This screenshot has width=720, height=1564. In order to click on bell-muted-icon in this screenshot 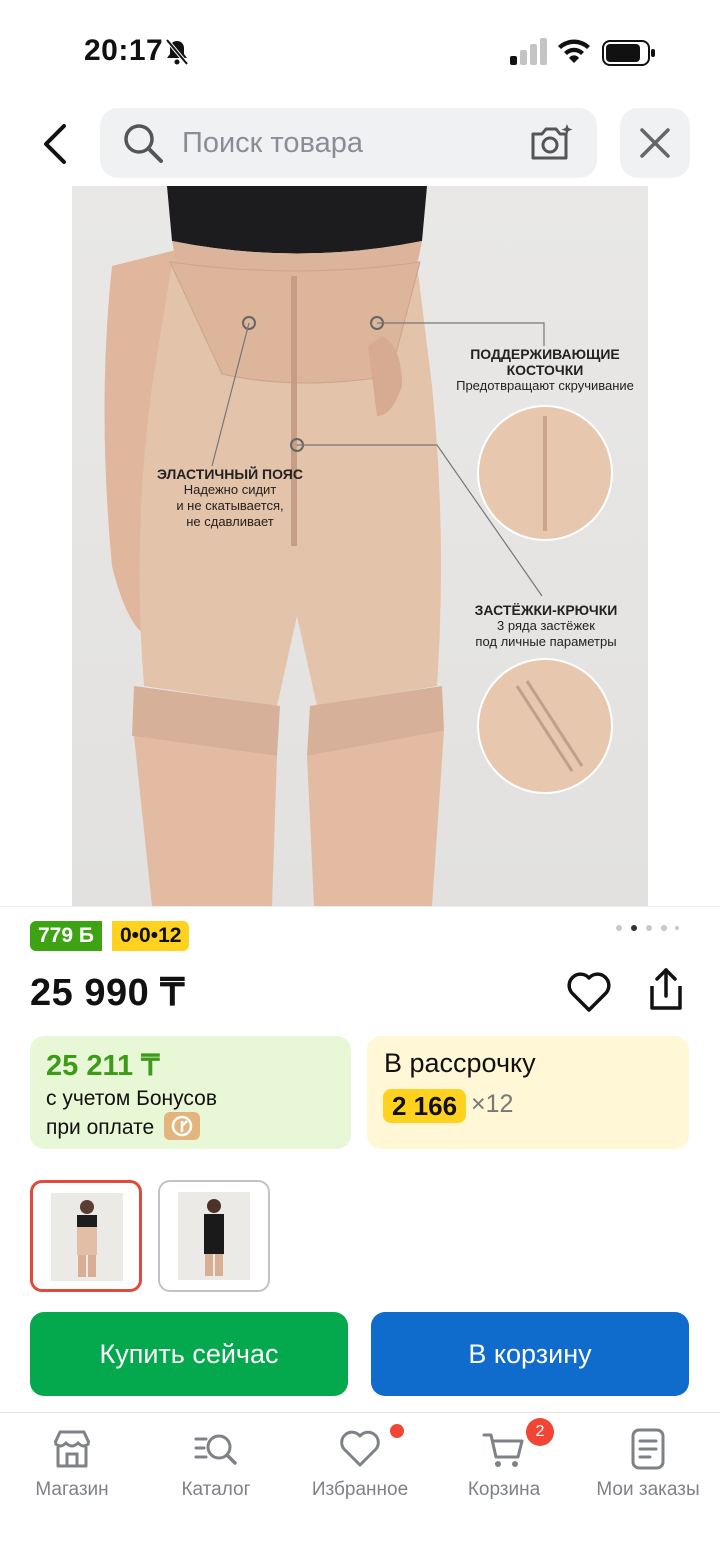, I will do `click(177, 52)`.